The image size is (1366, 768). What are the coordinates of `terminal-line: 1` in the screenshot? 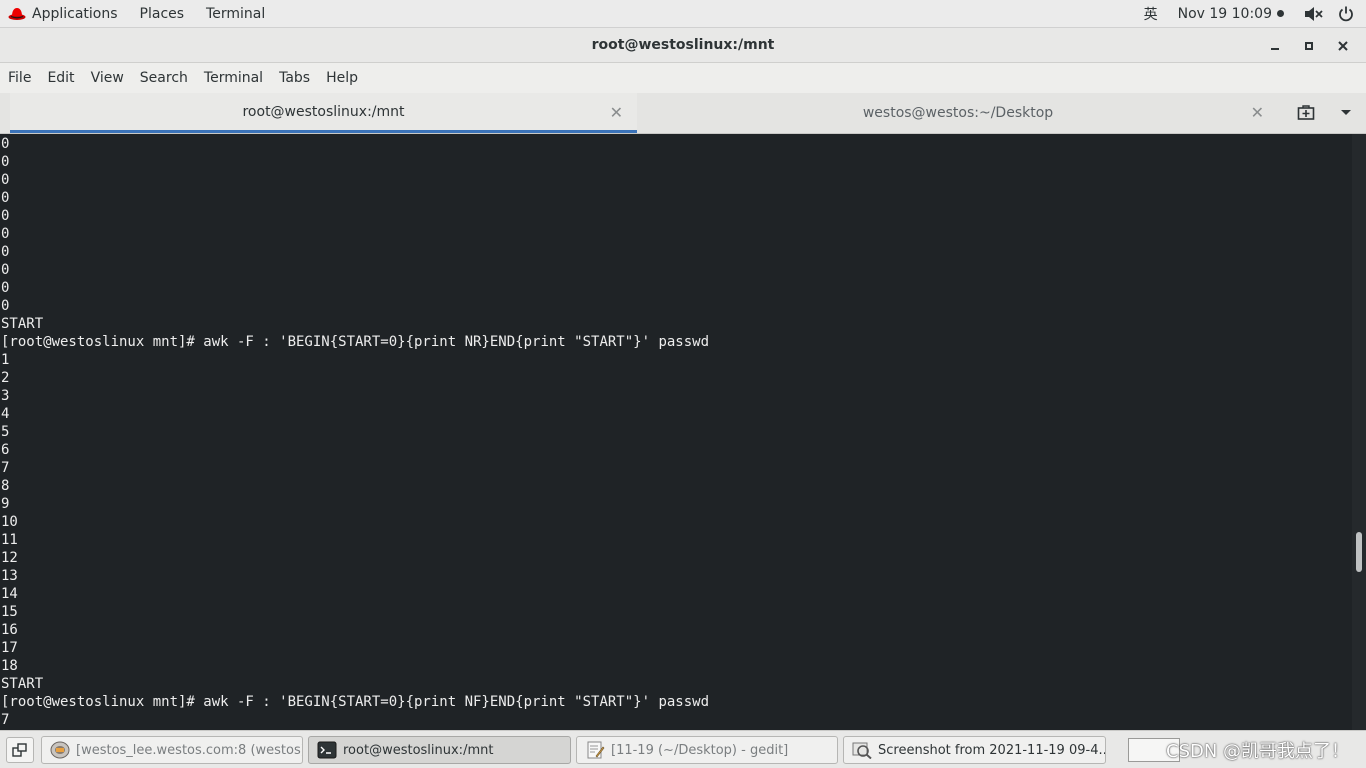 It's located at (5, 360).